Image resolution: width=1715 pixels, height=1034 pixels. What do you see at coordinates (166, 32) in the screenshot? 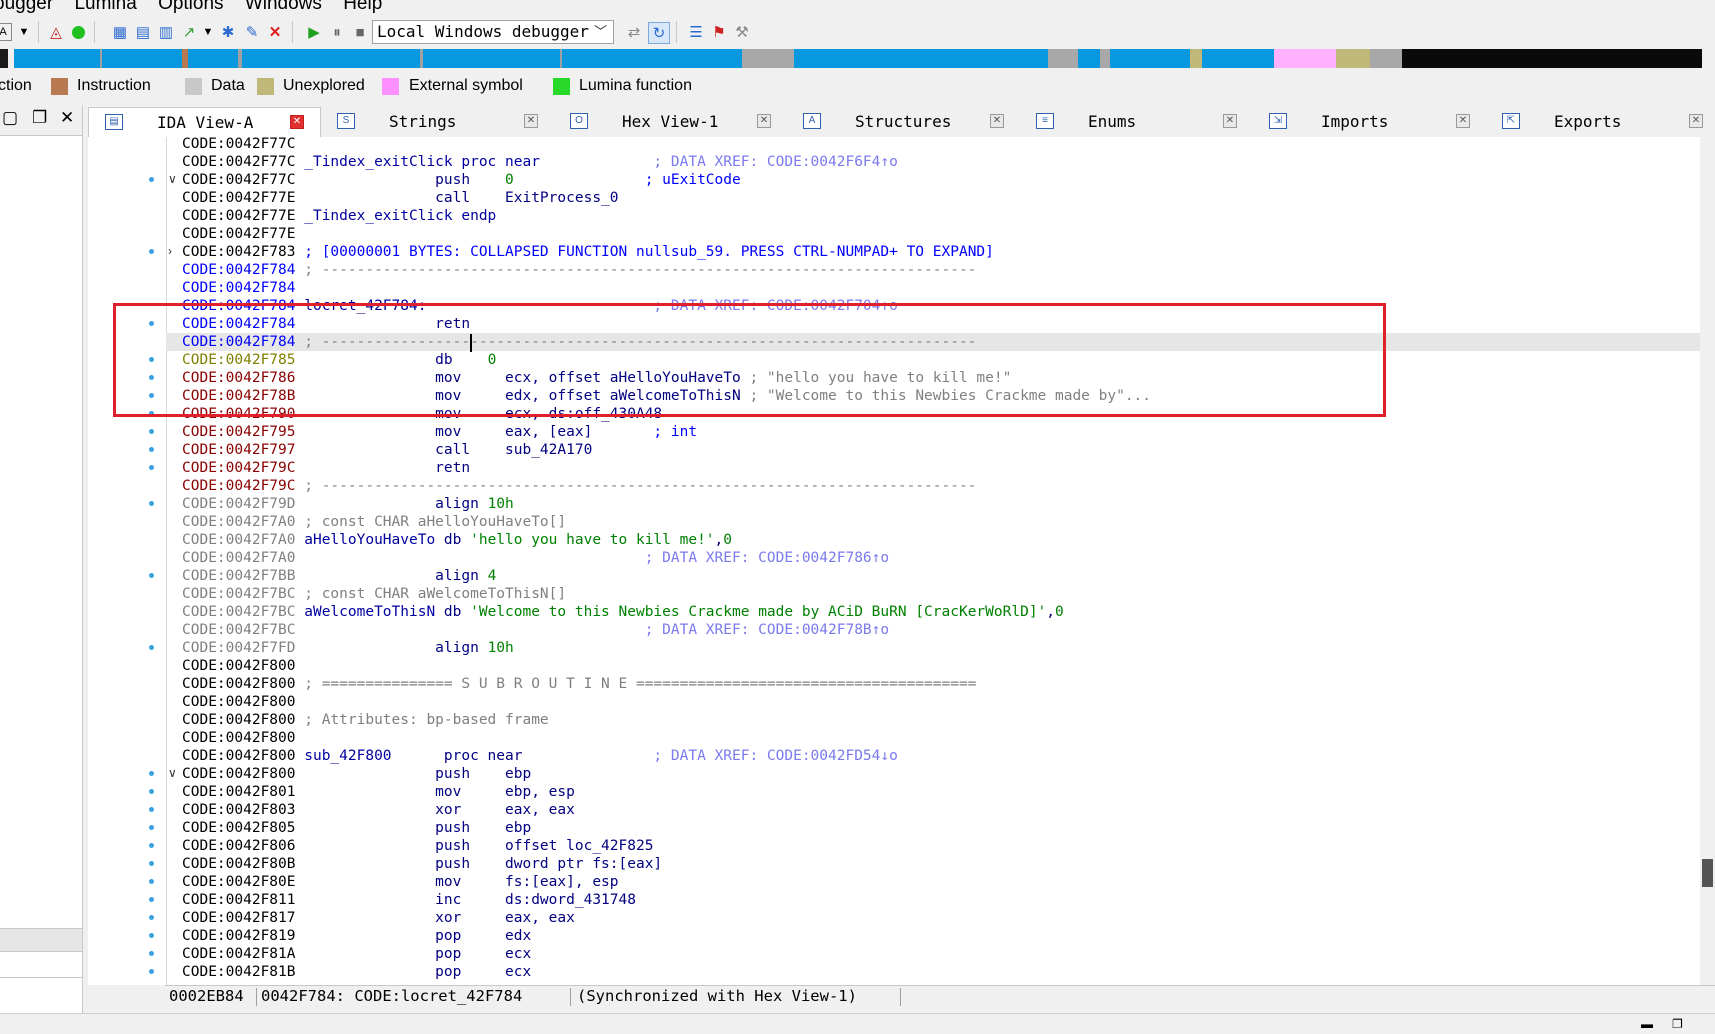
I see `add-enum-icon: ▥` at bounding box center [166, 32].